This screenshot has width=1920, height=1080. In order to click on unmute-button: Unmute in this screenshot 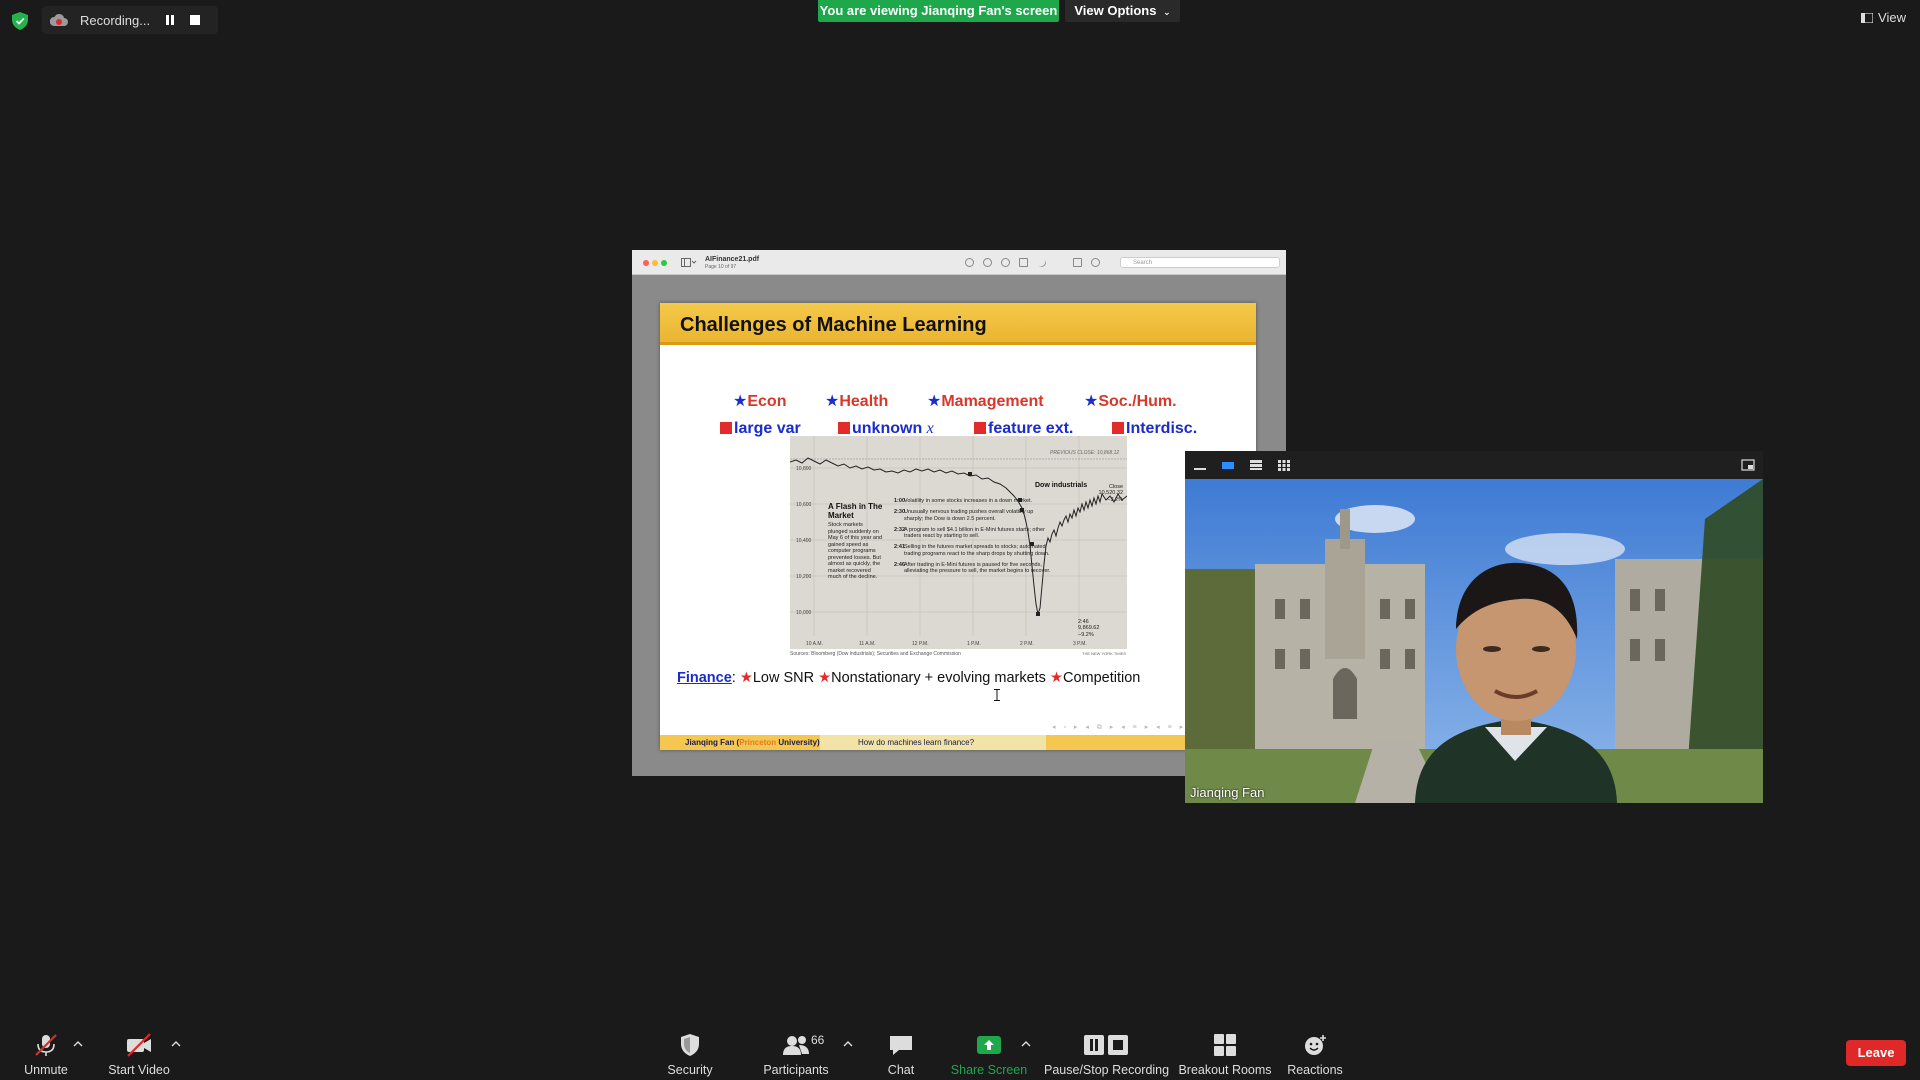, I will do `click(46, 1050)`.